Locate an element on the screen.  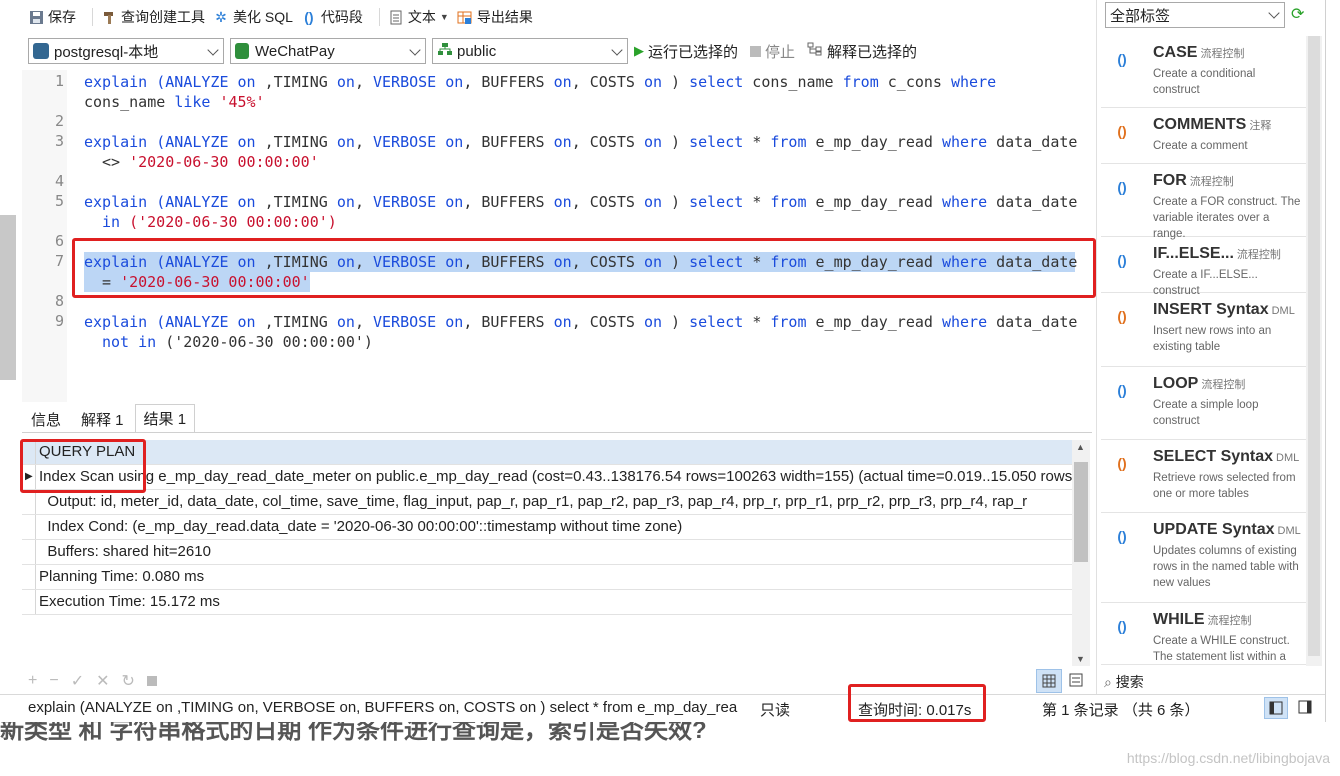
table-row: Execution Time: 15.172 ms is located at coordinates (547, 602).